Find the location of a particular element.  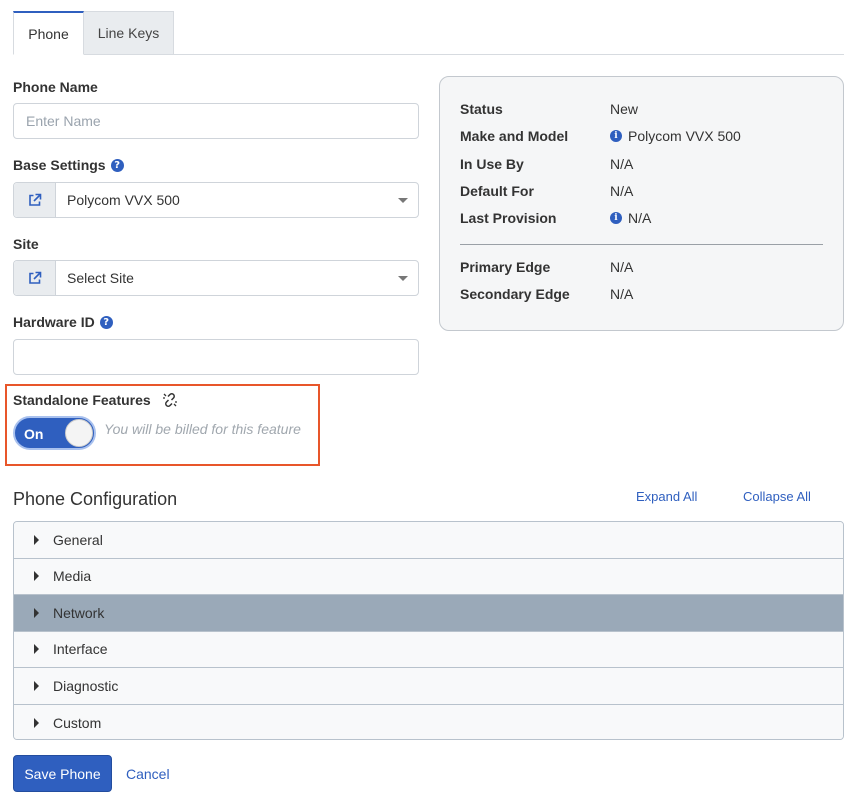

tab-phone: Phone is located at coordinates (48, 33).